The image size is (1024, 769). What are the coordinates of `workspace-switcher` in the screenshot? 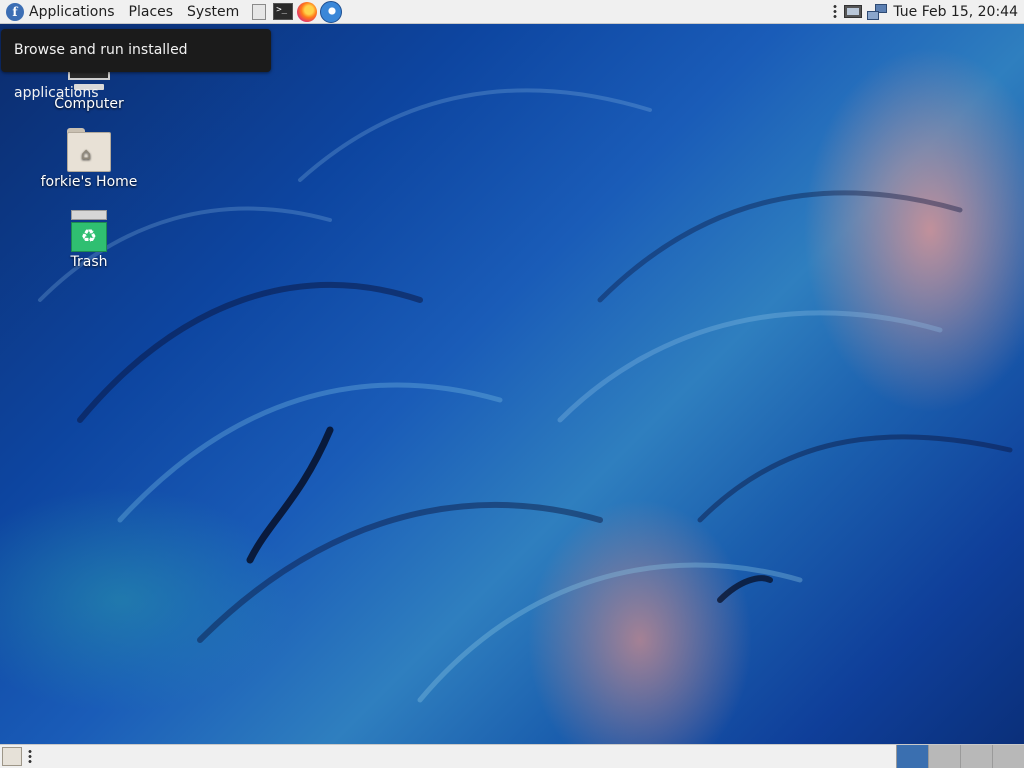 It's located at (960, 757).